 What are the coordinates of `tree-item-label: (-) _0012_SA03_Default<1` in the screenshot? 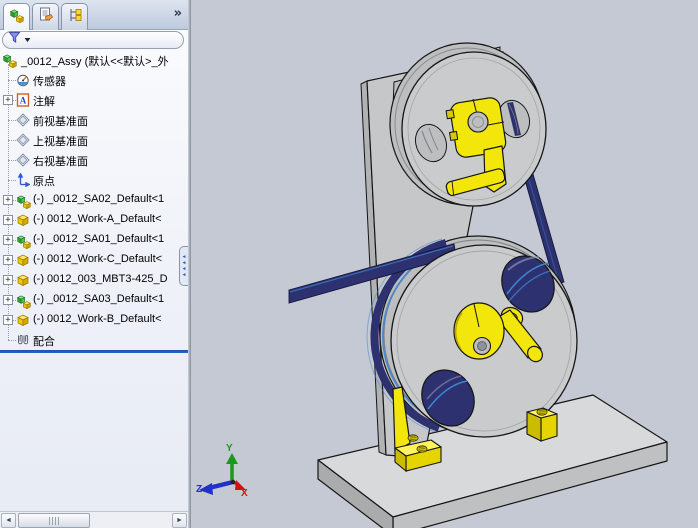 It's located at (99, 299).